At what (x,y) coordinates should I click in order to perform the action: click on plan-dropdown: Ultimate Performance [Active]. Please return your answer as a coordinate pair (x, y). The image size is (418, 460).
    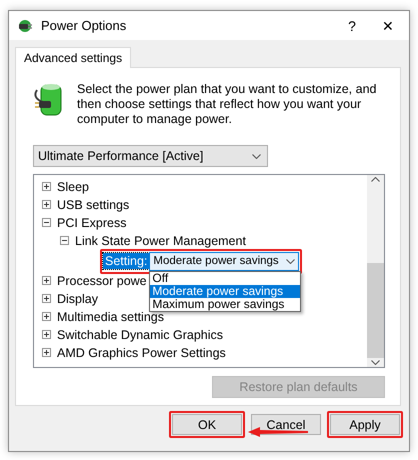
    Looking at the image, I should click on (150, 156).